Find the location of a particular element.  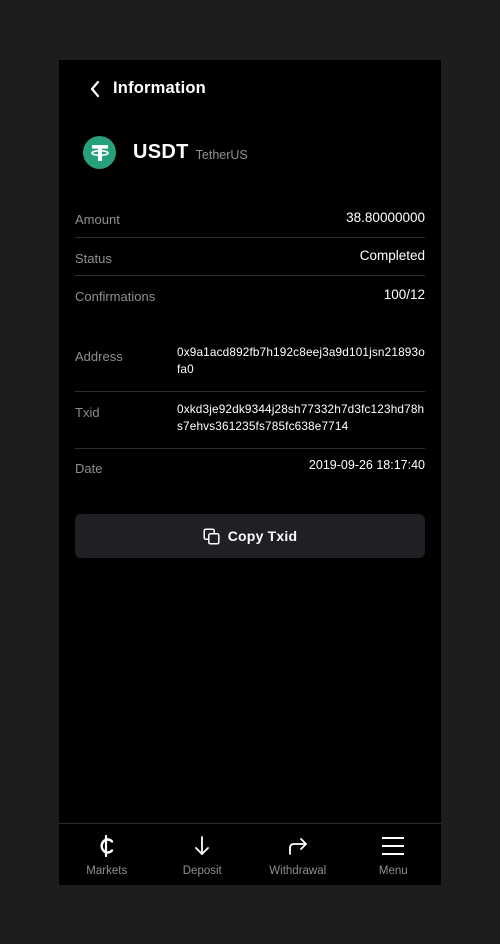

confirmations-value: 100/12 is located at coordinates (404, 294).